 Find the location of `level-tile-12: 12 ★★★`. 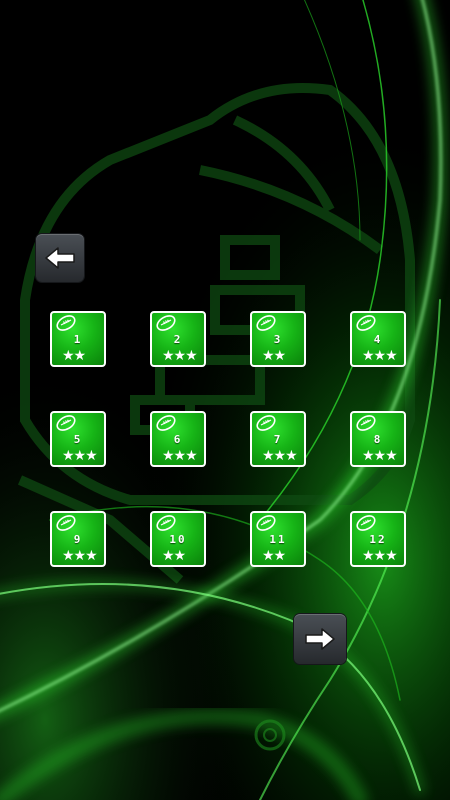

level-tile-12: 12 ★★★ is located at coordinates (378, 539).